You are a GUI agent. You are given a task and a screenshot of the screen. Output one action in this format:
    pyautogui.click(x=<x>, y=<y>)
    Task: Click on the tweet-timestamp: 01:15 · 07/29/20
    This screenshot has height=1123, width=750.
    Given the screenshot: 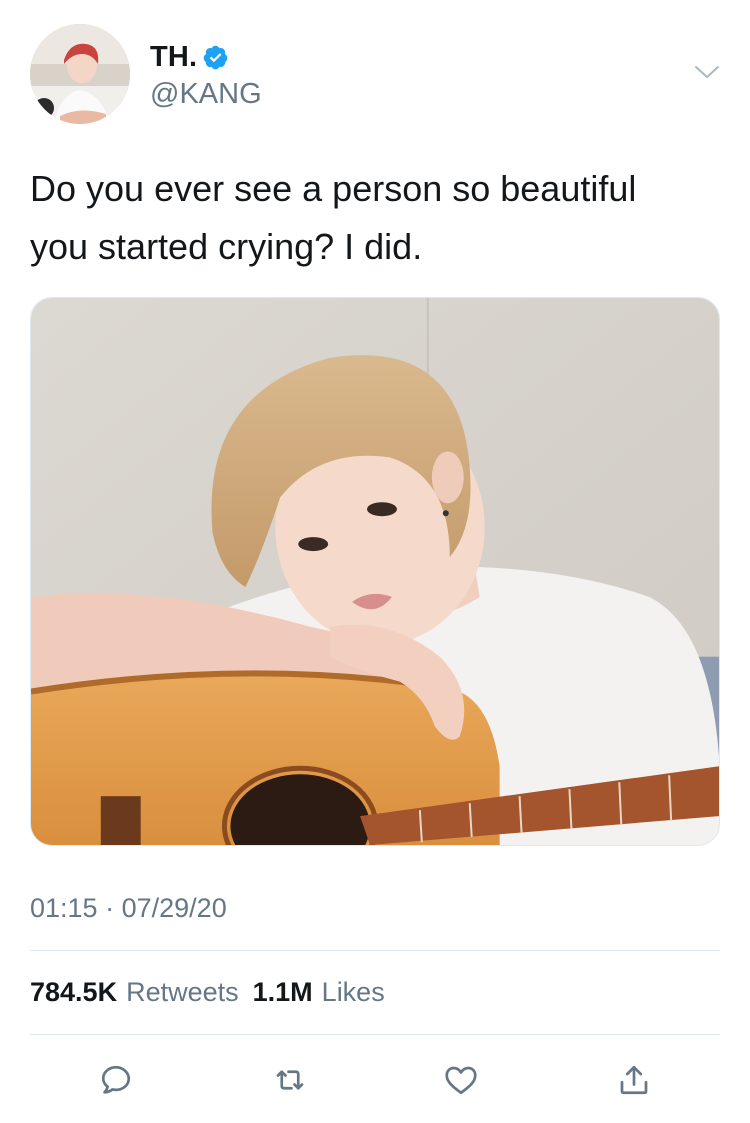 What is the action you would take?
    pyautogui.click(x=128, y=908)
    